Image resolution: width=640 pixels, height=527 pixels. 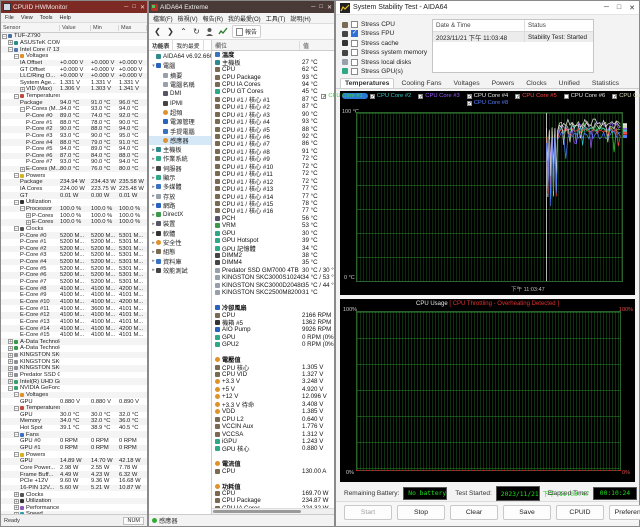 I want to click on sidebar-item-效能測試: ▸ 效能測試, so click(x=180, y=270).